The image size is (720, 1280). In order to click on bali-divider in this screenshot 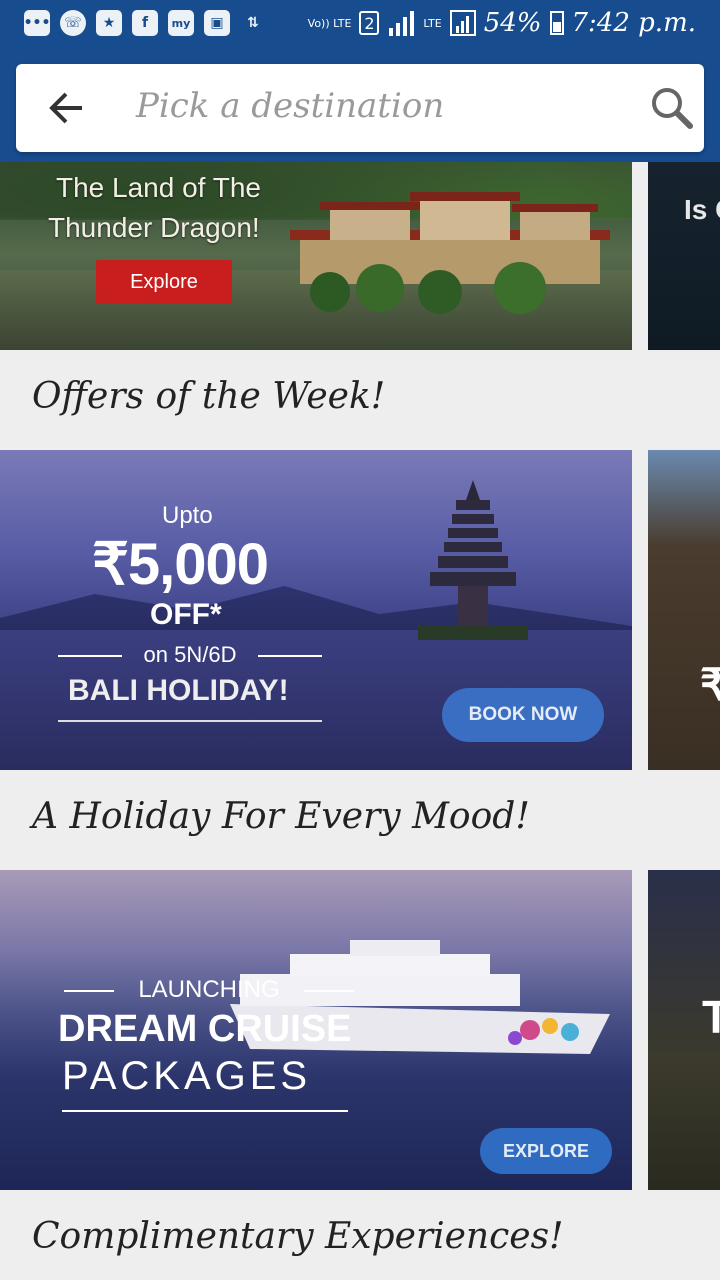, I will do `click(190, 721)`.